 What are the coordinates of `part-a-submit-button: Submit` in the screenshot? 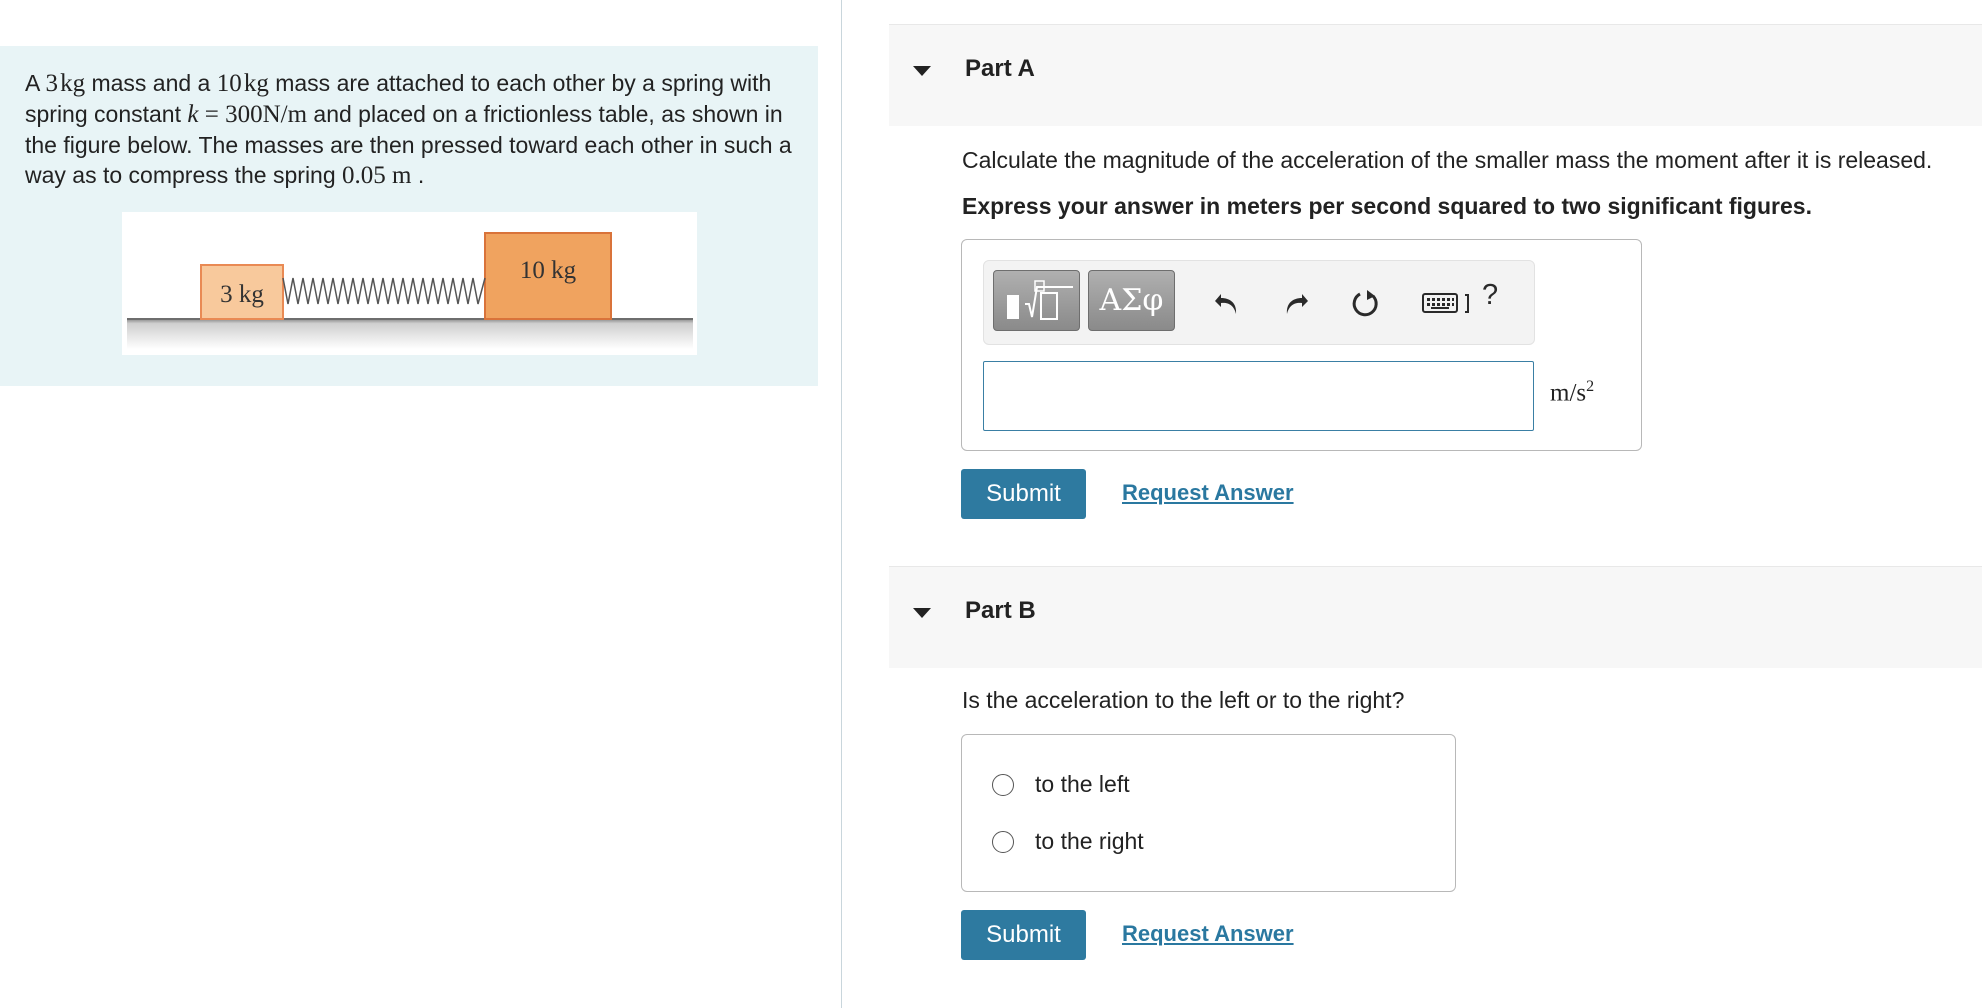 It's located at (1023, 494).